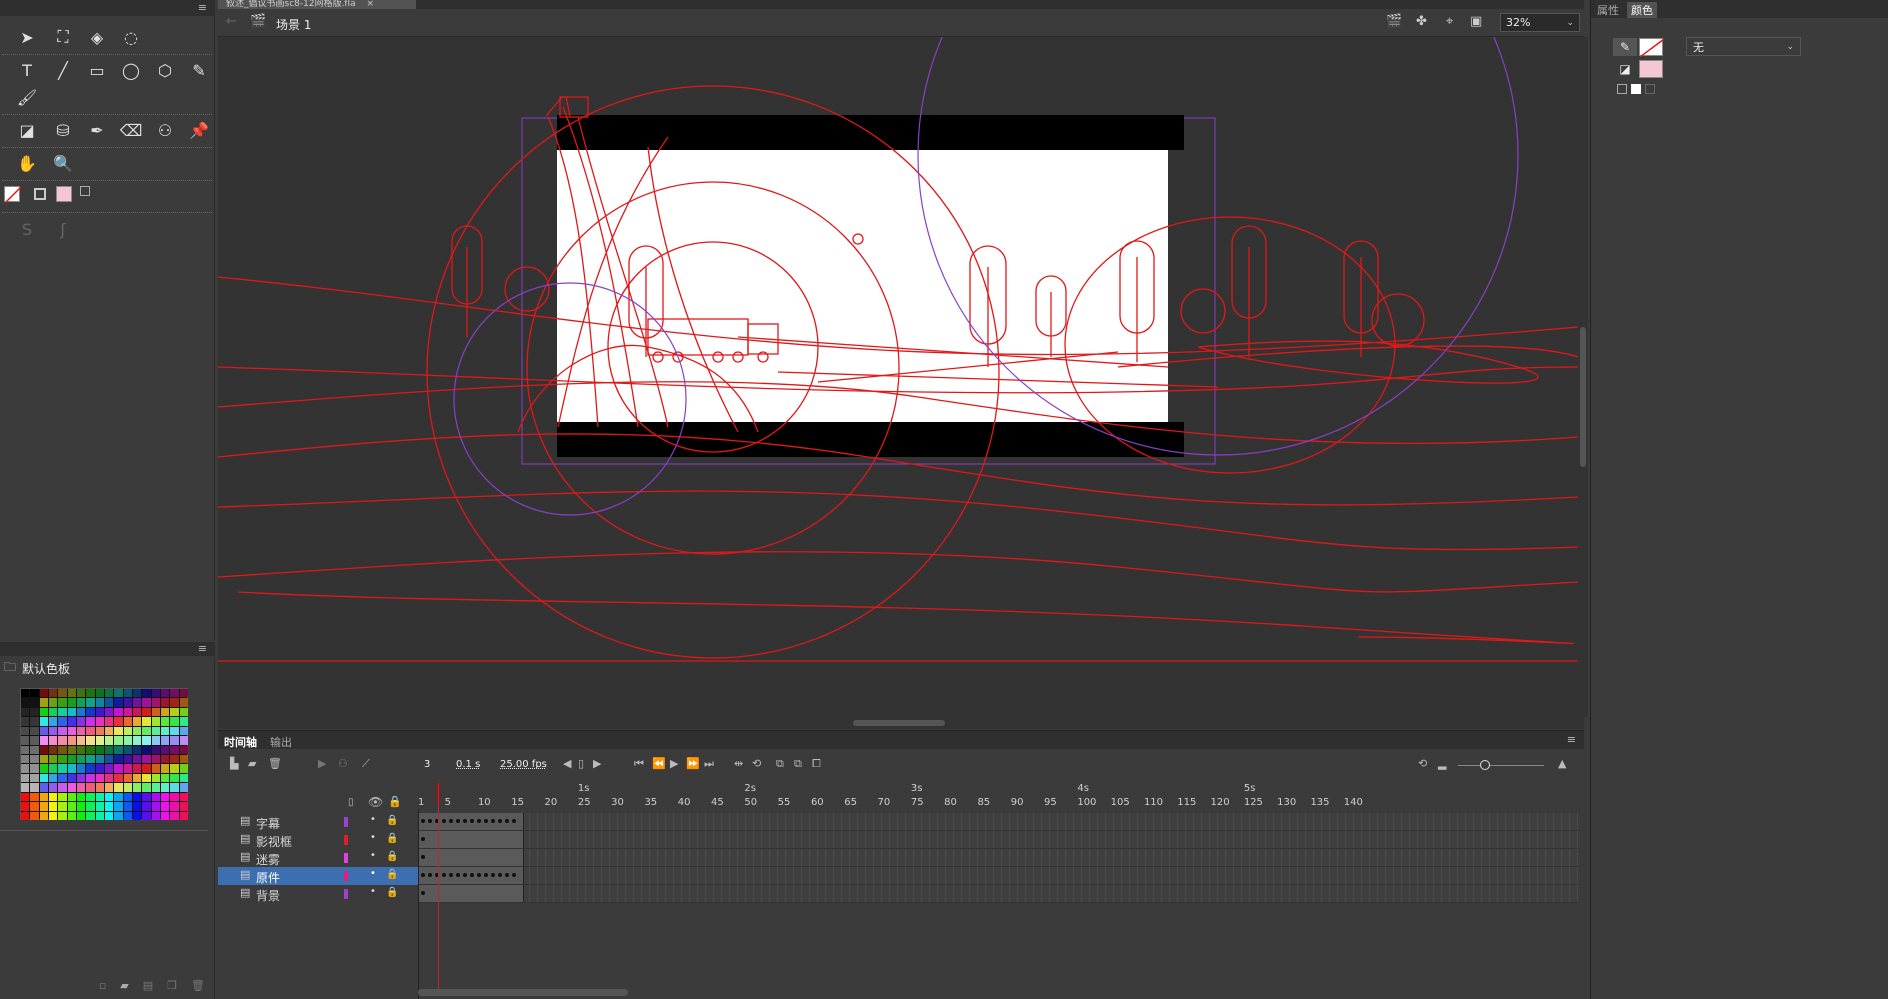 This screenshot has width=1888, height=999. Describe the element at coordinates (27, 130) in the screenshot. I see `paint-bucket-tool-icon: ◪` at that location.